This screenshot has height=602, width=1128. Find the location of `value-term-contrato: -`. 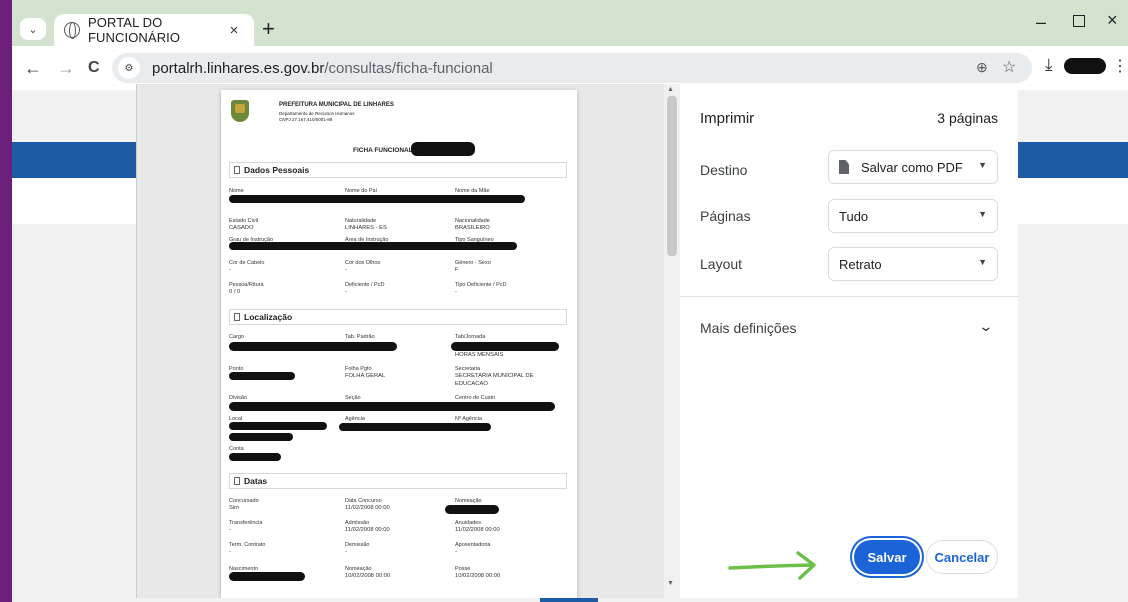

value-term-contrato: - is located at coordinates (230, 552).